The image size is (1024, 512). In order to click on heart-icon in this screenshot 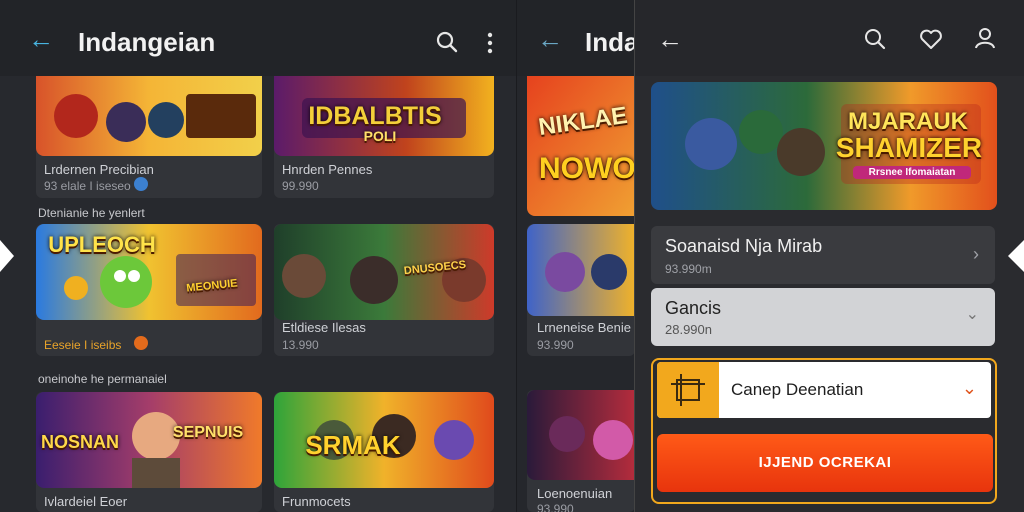, I will do `click(931, 39)`.